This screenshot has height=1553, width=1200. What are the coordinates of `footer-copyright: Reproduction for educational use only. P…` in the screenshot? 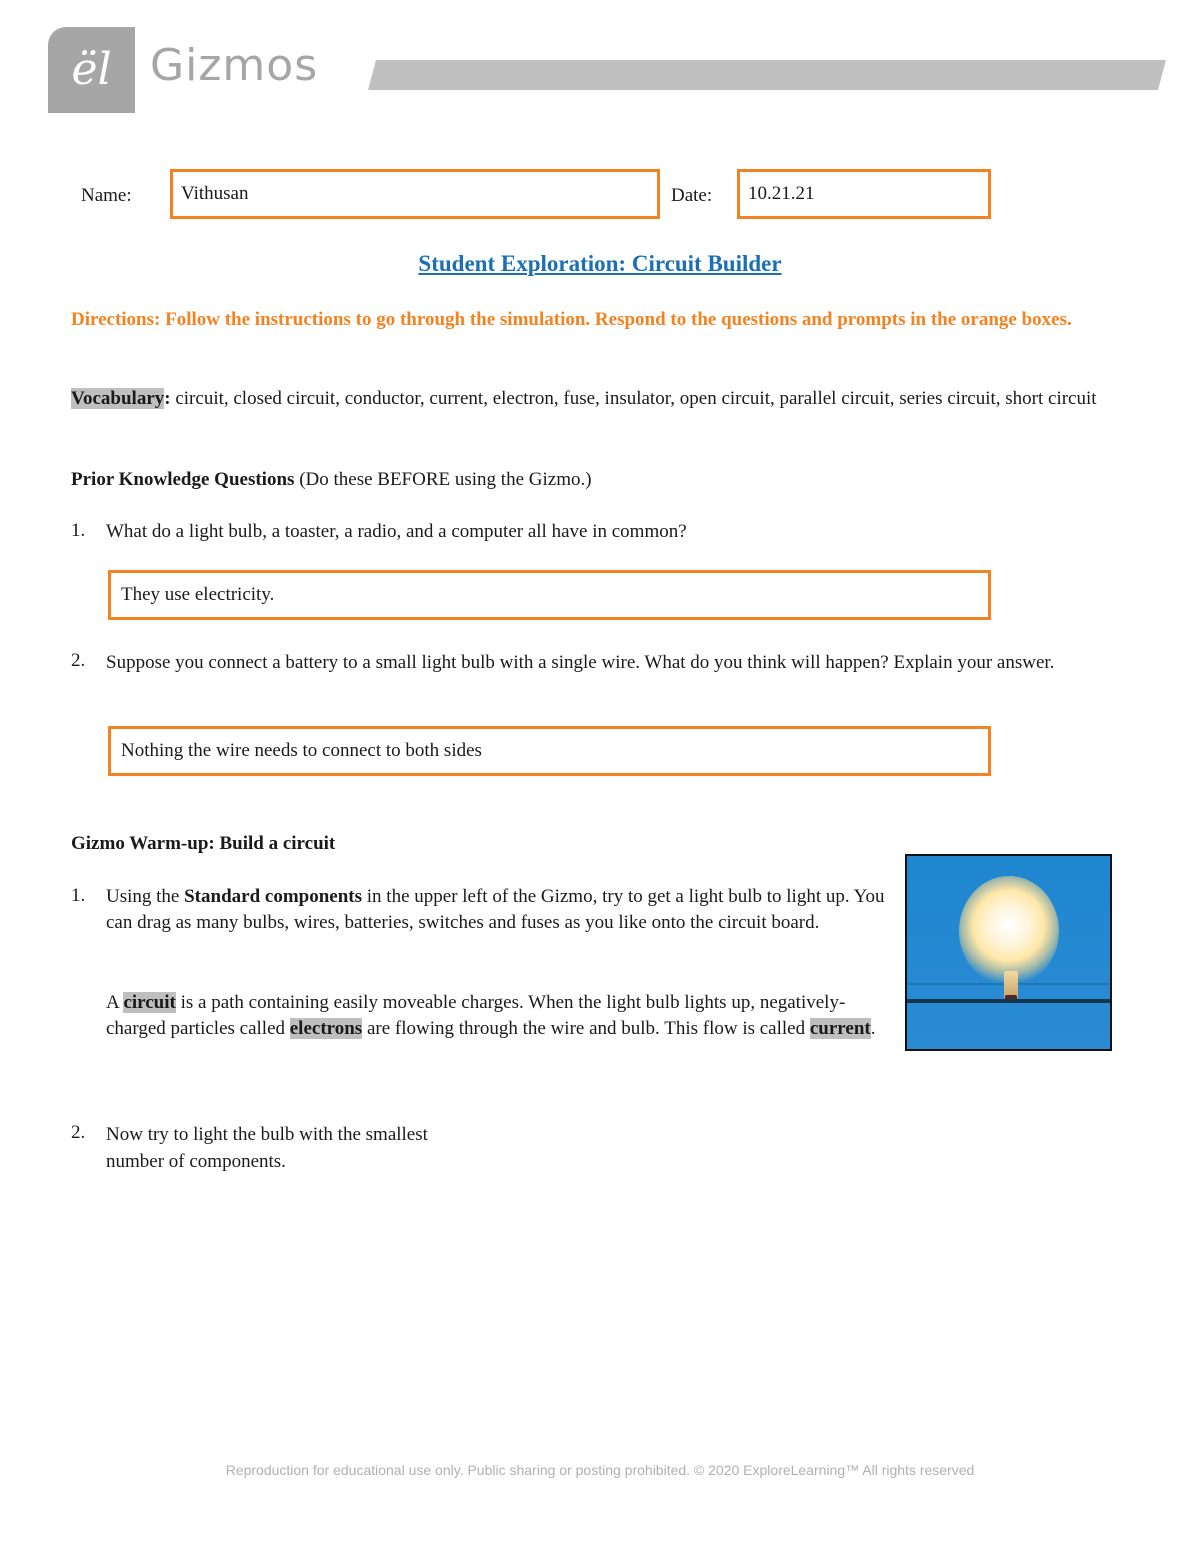 It's located at (600, 1470).